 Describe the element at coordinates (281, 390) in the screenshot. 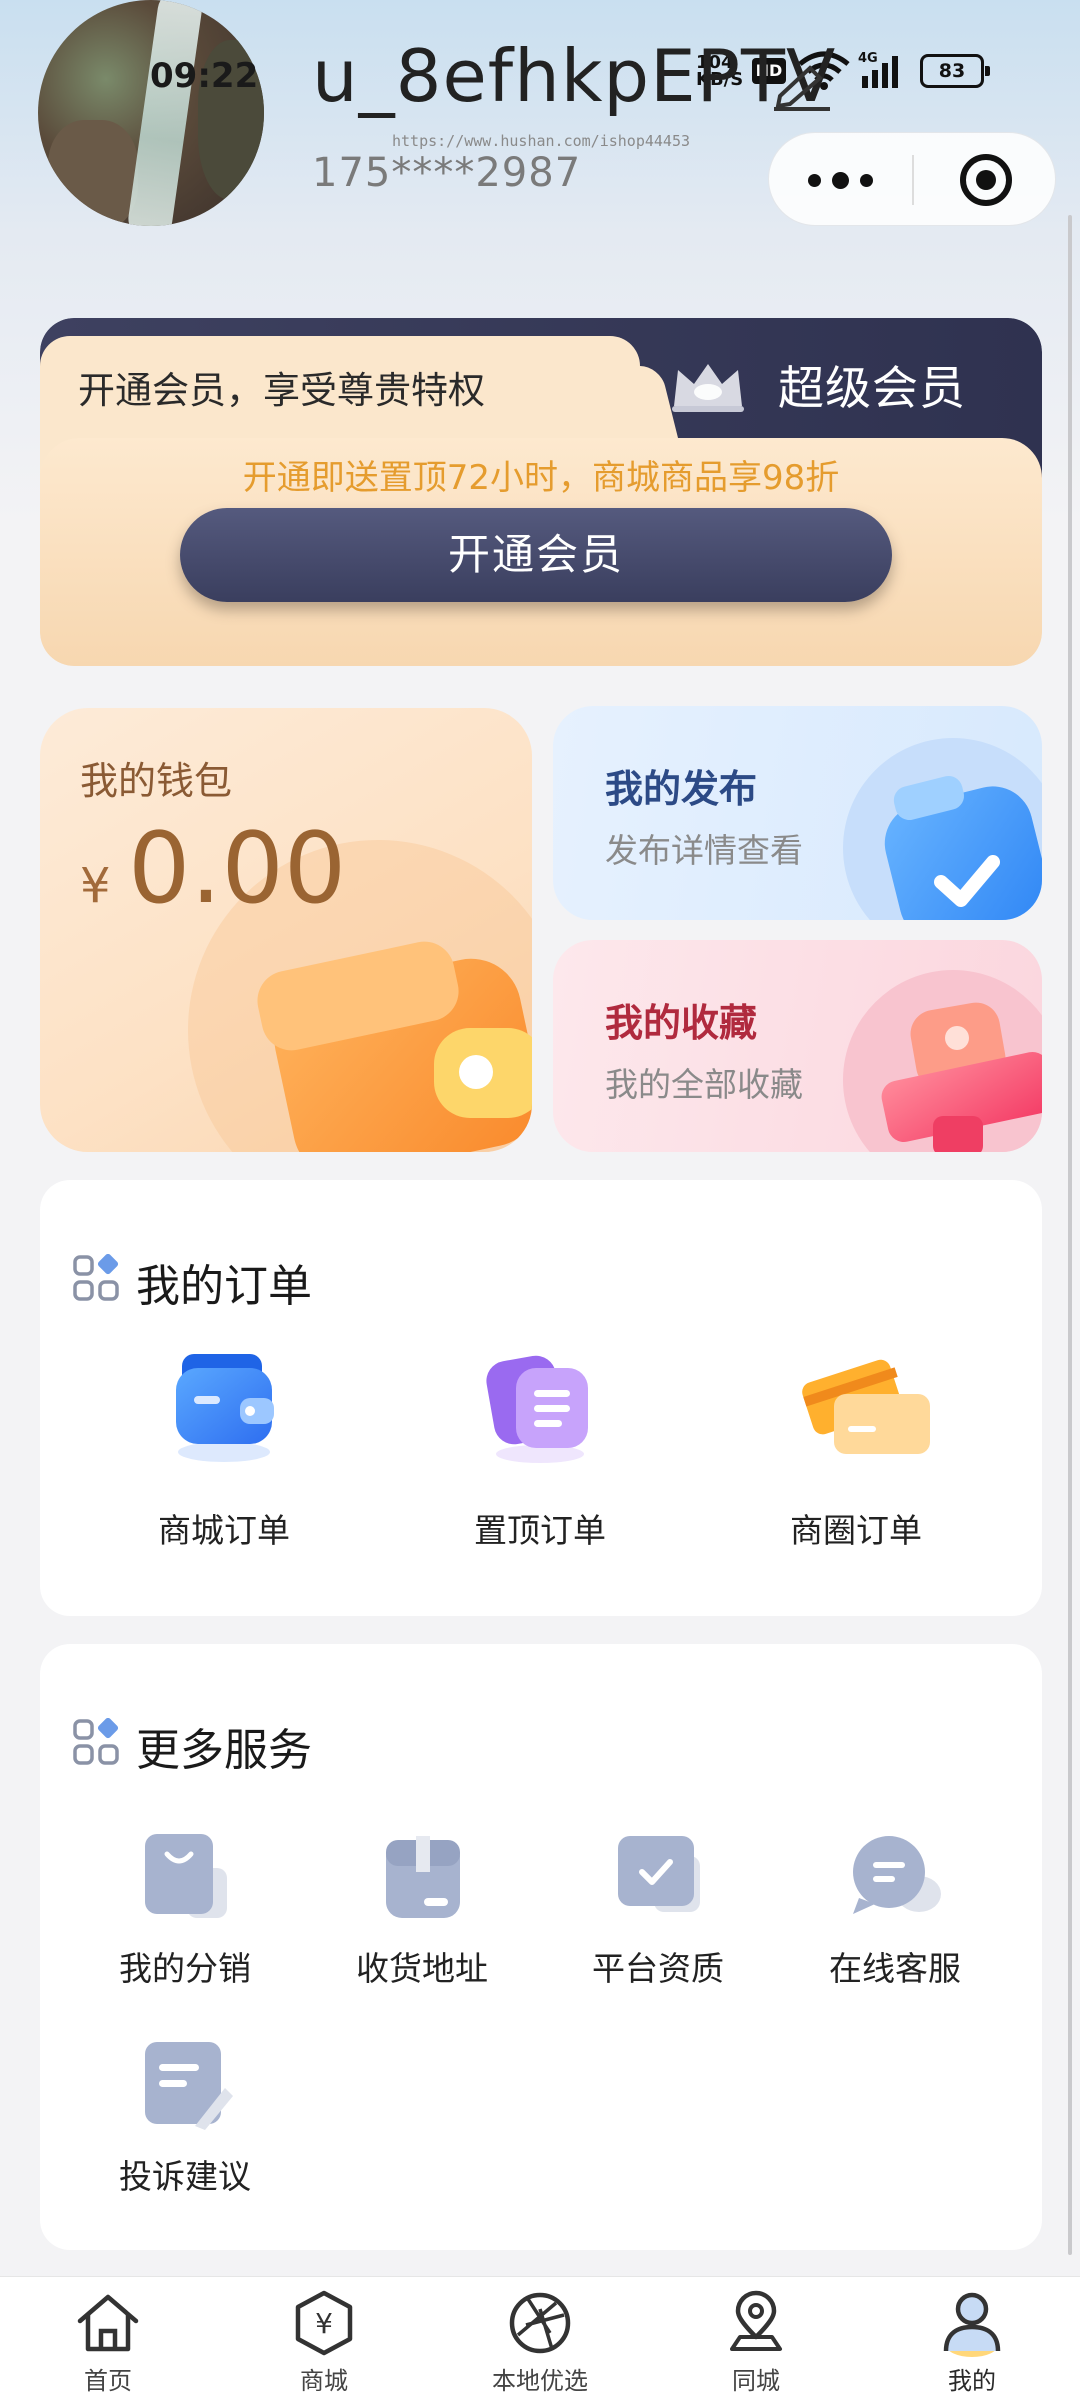

I see `vip-benefit-text: 开通会员，享受尊贵特权` at that location.